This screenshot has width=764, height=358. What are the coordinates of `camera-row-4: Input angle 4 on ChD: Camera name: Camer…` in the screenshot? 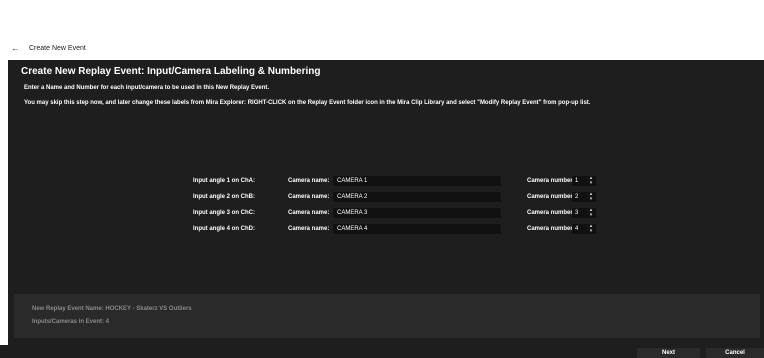 It's located at (386, 229).